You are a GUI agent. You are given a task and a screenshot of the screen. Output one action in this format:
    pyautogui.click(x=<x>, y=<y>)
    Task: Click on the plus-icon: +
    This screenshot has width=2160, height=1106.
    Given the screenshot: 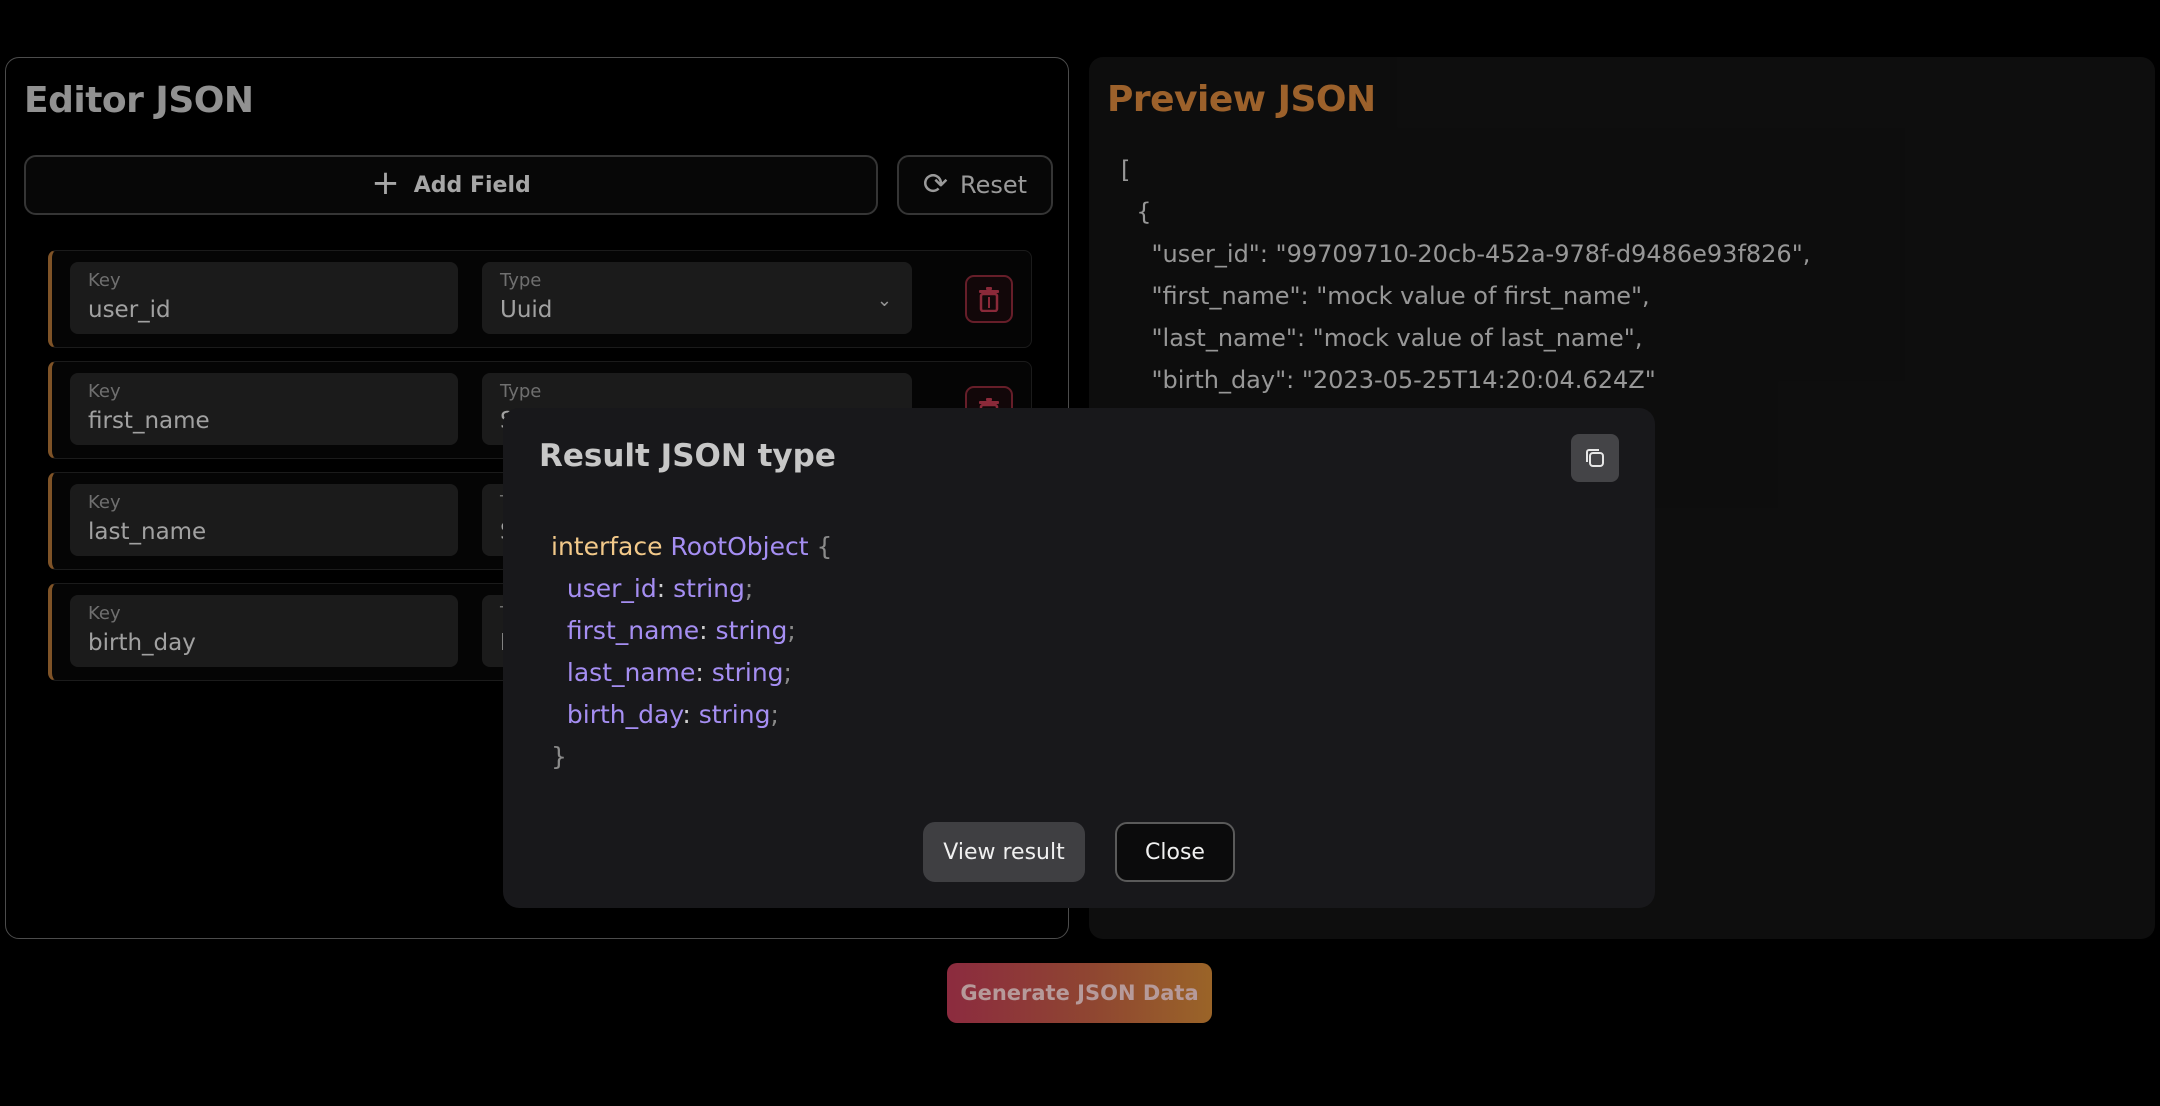 What is the action you would take?
    pyautogui.click(x=385, y=183)
    